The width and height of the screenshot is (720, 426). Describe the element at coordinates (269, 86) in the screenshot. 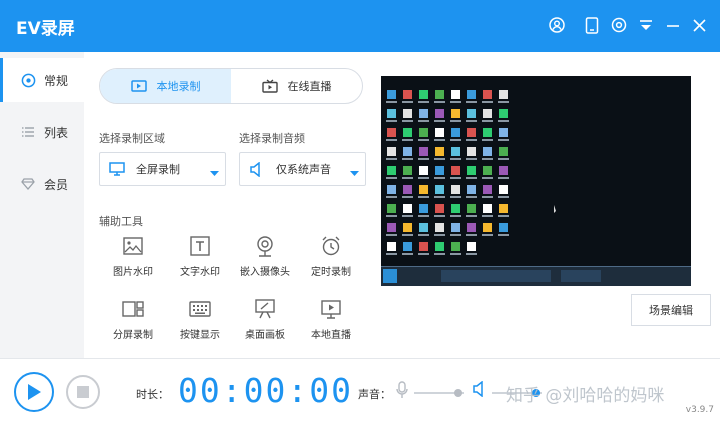

I see `tv-icon` at that location.